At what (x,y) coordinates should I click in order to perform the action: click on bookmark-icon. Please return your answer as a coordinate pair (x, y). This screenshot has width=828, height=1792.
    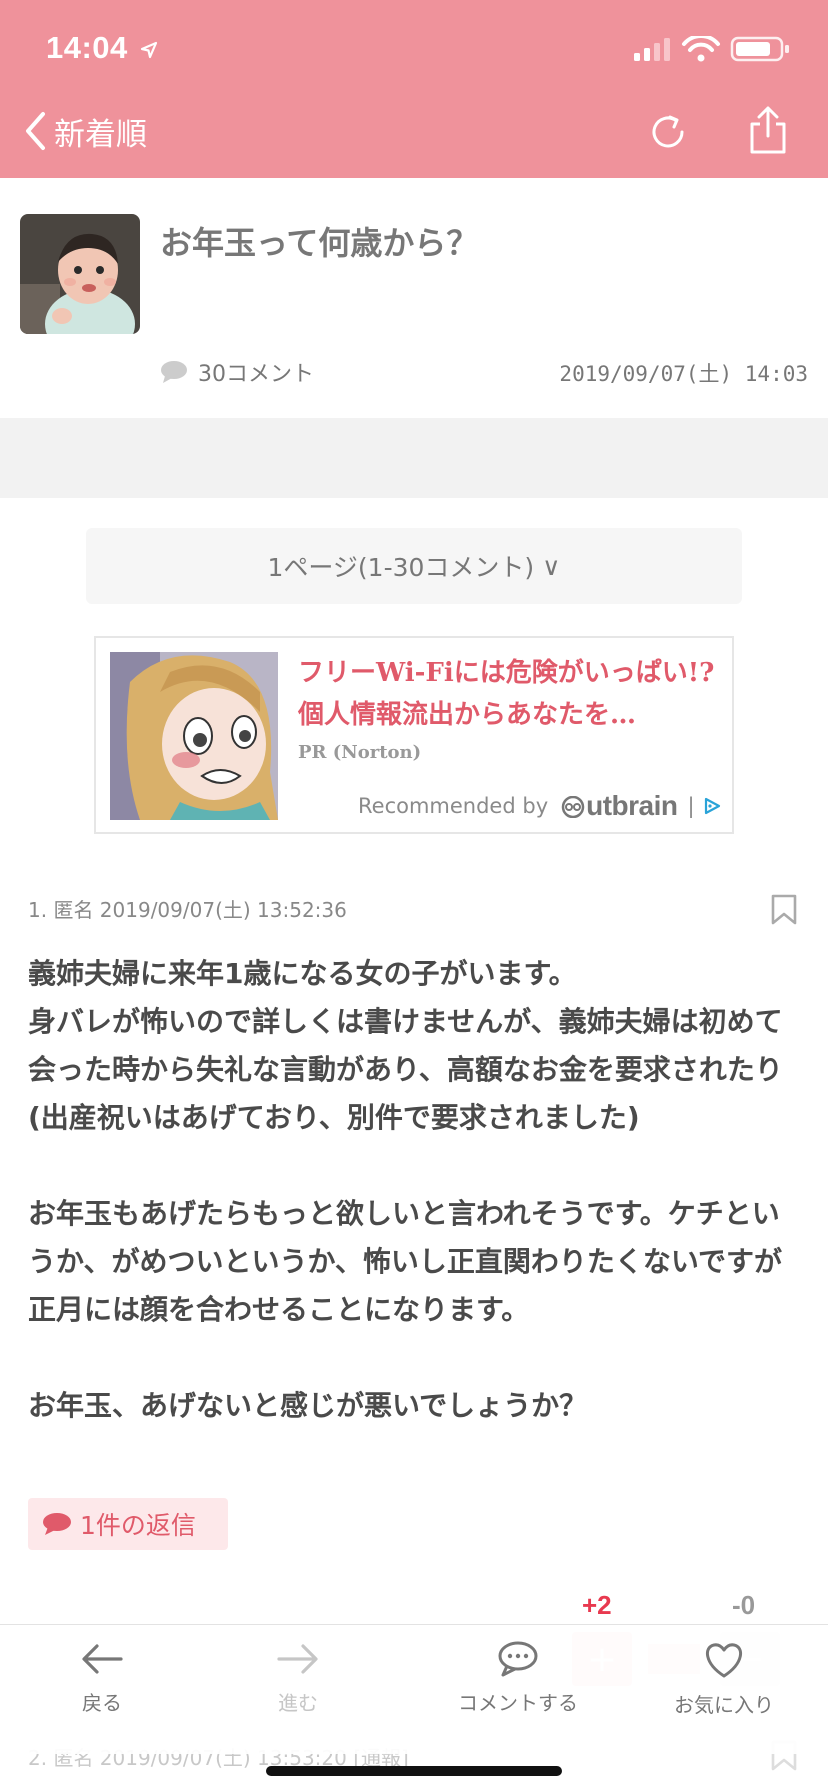
    Looking at the image, I should click on (784, 910).